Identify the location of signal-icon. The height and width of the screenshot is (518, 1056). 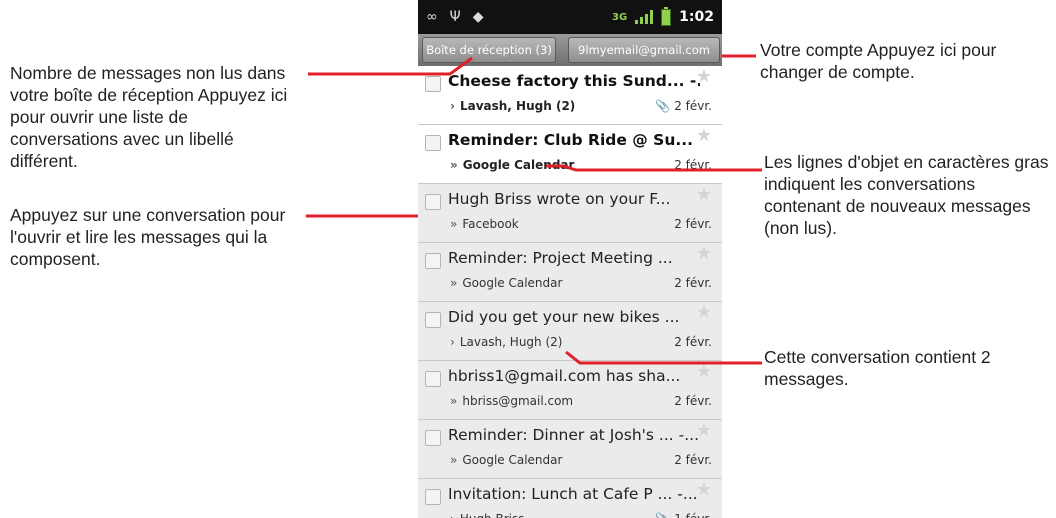
(644, 17).